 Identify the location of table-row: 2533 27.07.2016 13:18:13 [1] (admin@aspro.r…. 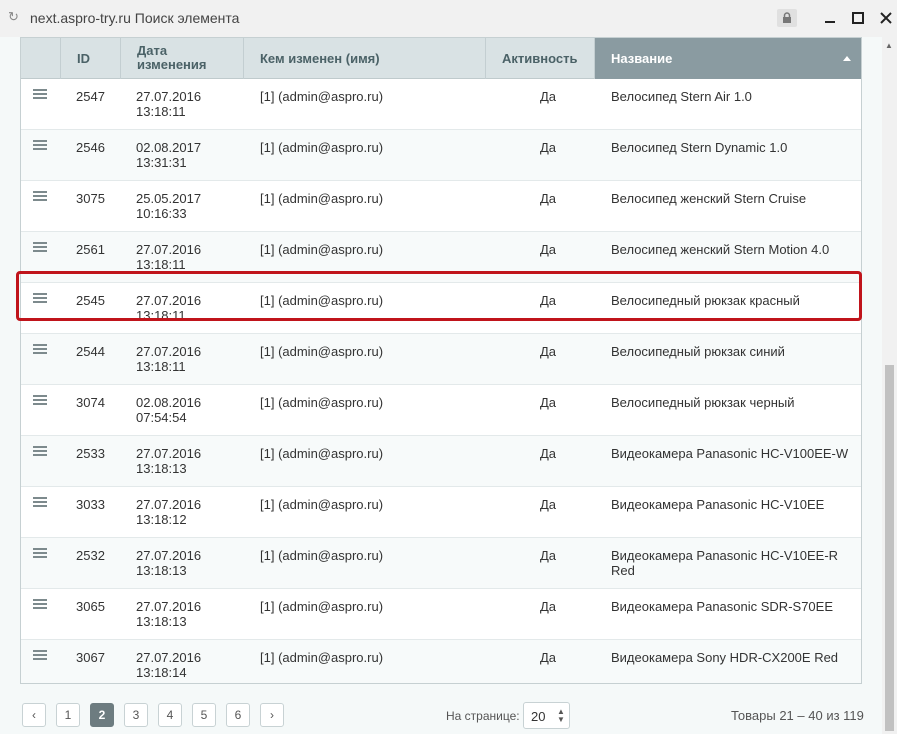
(441, 461).